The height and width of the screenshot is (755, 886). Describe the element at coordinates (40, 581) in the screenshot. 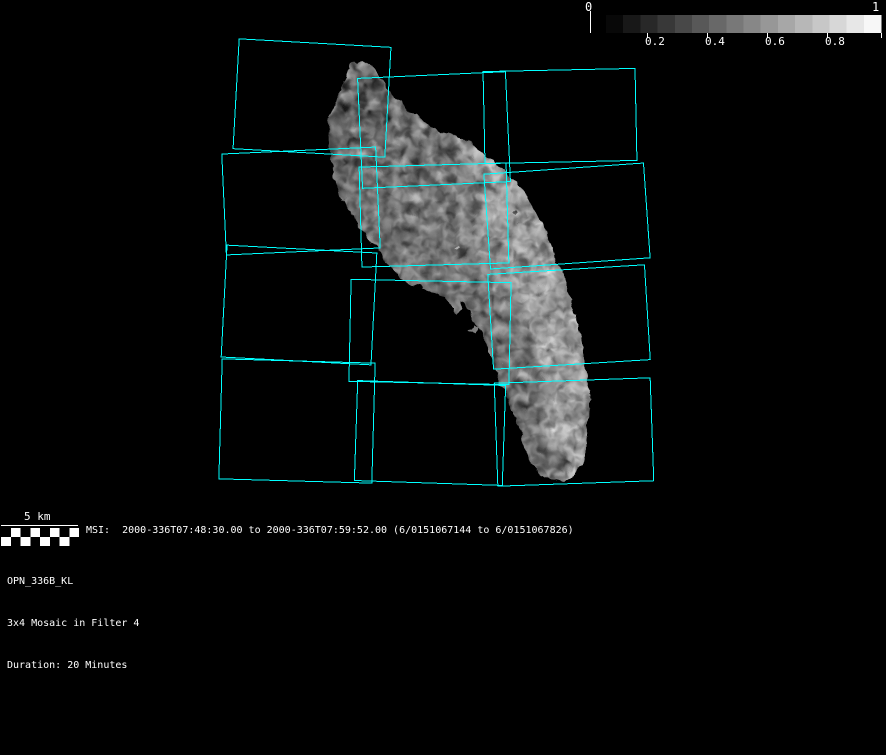

I see `sequence-id: OPN_336B_KL` at that location.